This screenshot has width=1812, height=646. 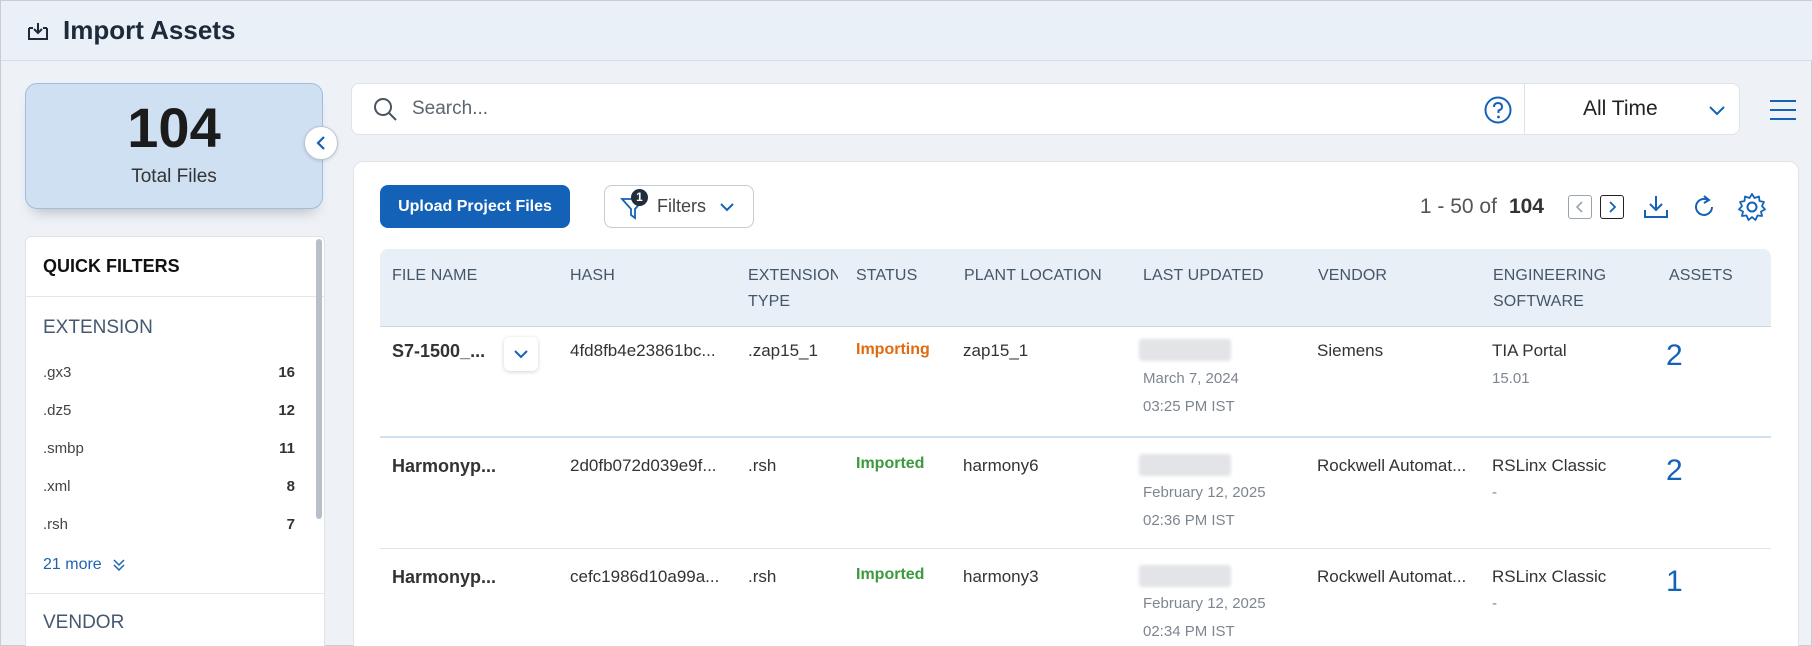 I want to click on search-icon, so click(x=385, y=109).